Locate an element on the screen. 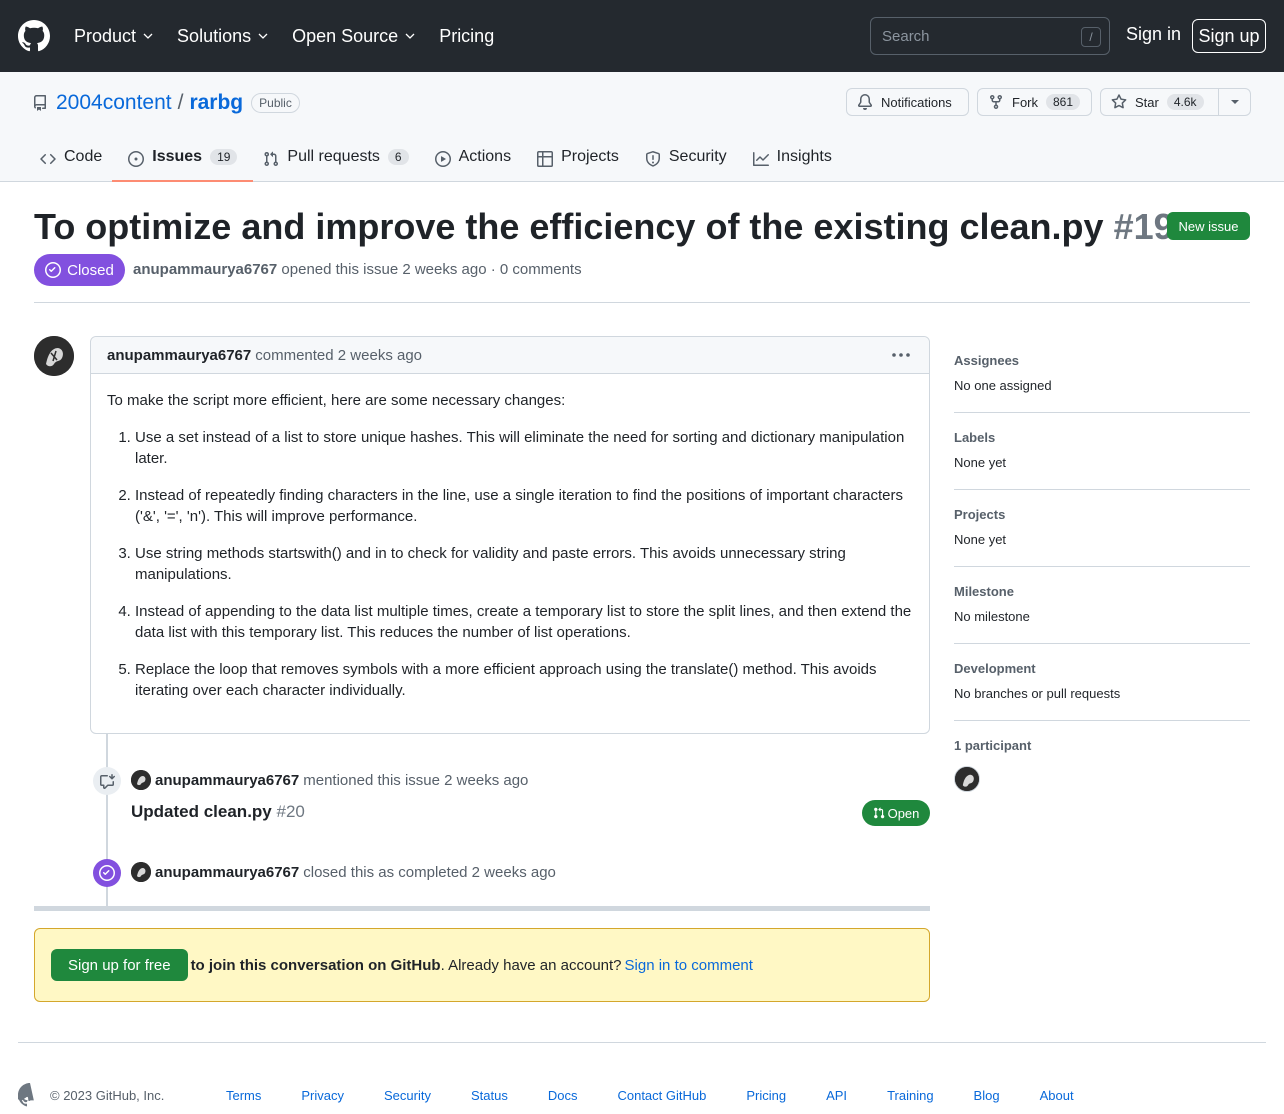  kebab-horizontal-icon is located at coordinates (901, 355).